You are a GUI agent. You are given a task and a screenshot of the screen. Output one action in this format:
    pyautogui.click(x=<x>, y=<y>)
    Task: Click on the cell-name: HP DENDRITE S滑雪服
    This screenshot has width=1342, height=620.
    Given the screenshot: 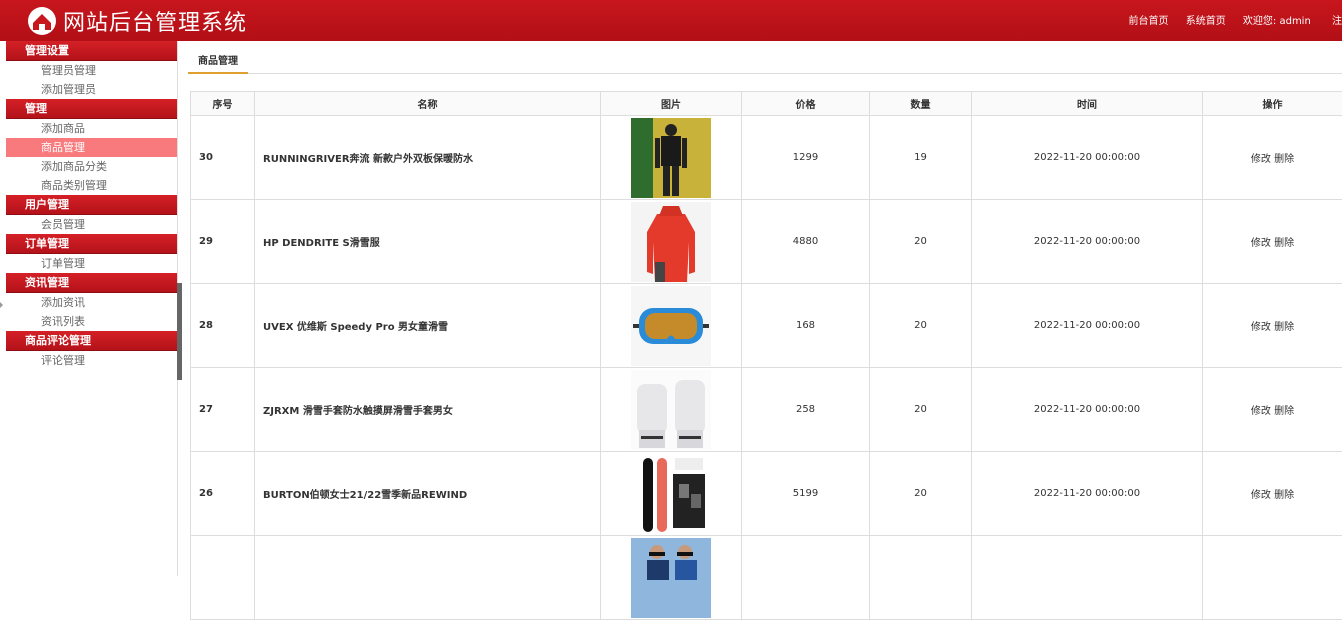 What is the action you would take?
    pyautogui.click(x=428, y=242)
    